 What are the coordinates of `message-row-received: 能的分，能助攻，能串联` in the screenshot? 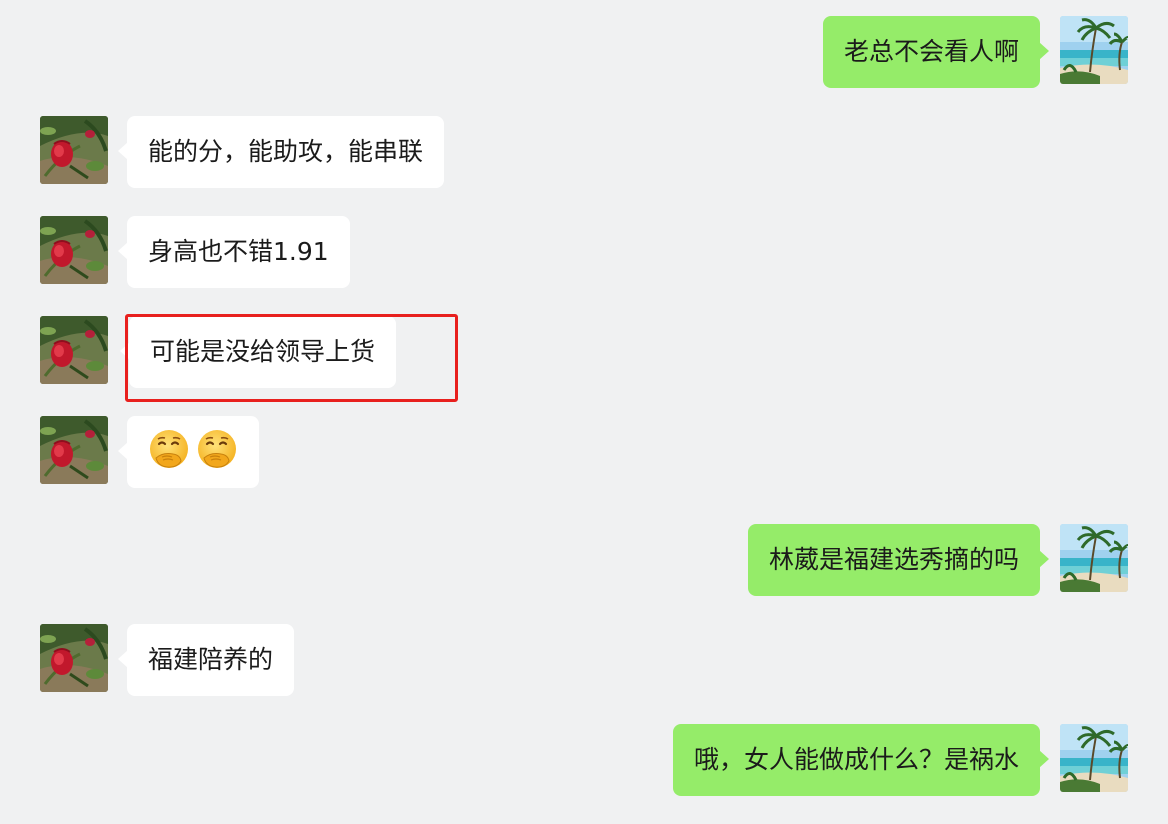 It's located at (584, 156).